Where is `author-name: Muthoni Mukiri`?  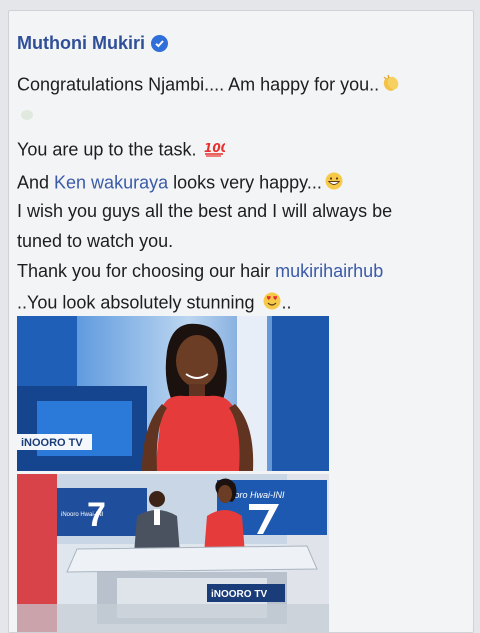
author-name: Muthoni Mukiri is located at coordinates (81, 43).